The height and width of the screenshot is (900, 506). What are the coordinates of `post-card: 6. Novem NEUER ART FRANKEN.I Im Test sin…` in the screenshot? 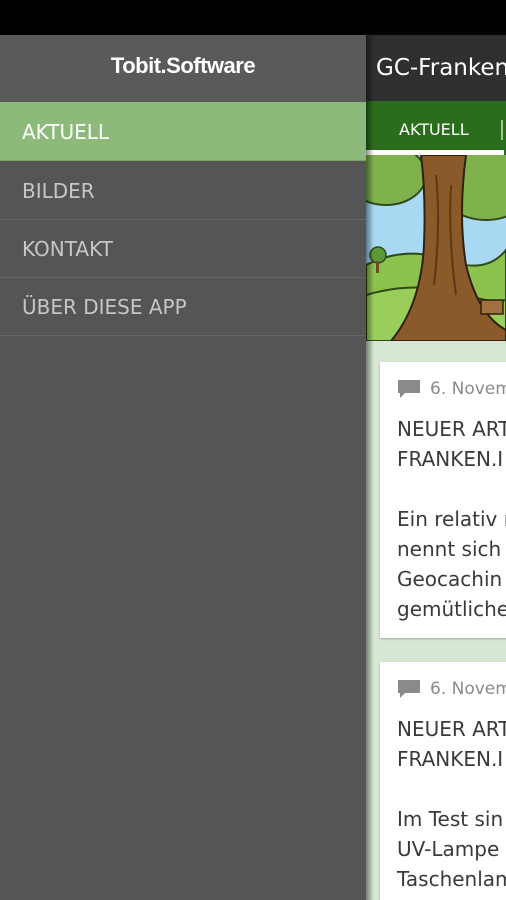 It's located at (443, 781).